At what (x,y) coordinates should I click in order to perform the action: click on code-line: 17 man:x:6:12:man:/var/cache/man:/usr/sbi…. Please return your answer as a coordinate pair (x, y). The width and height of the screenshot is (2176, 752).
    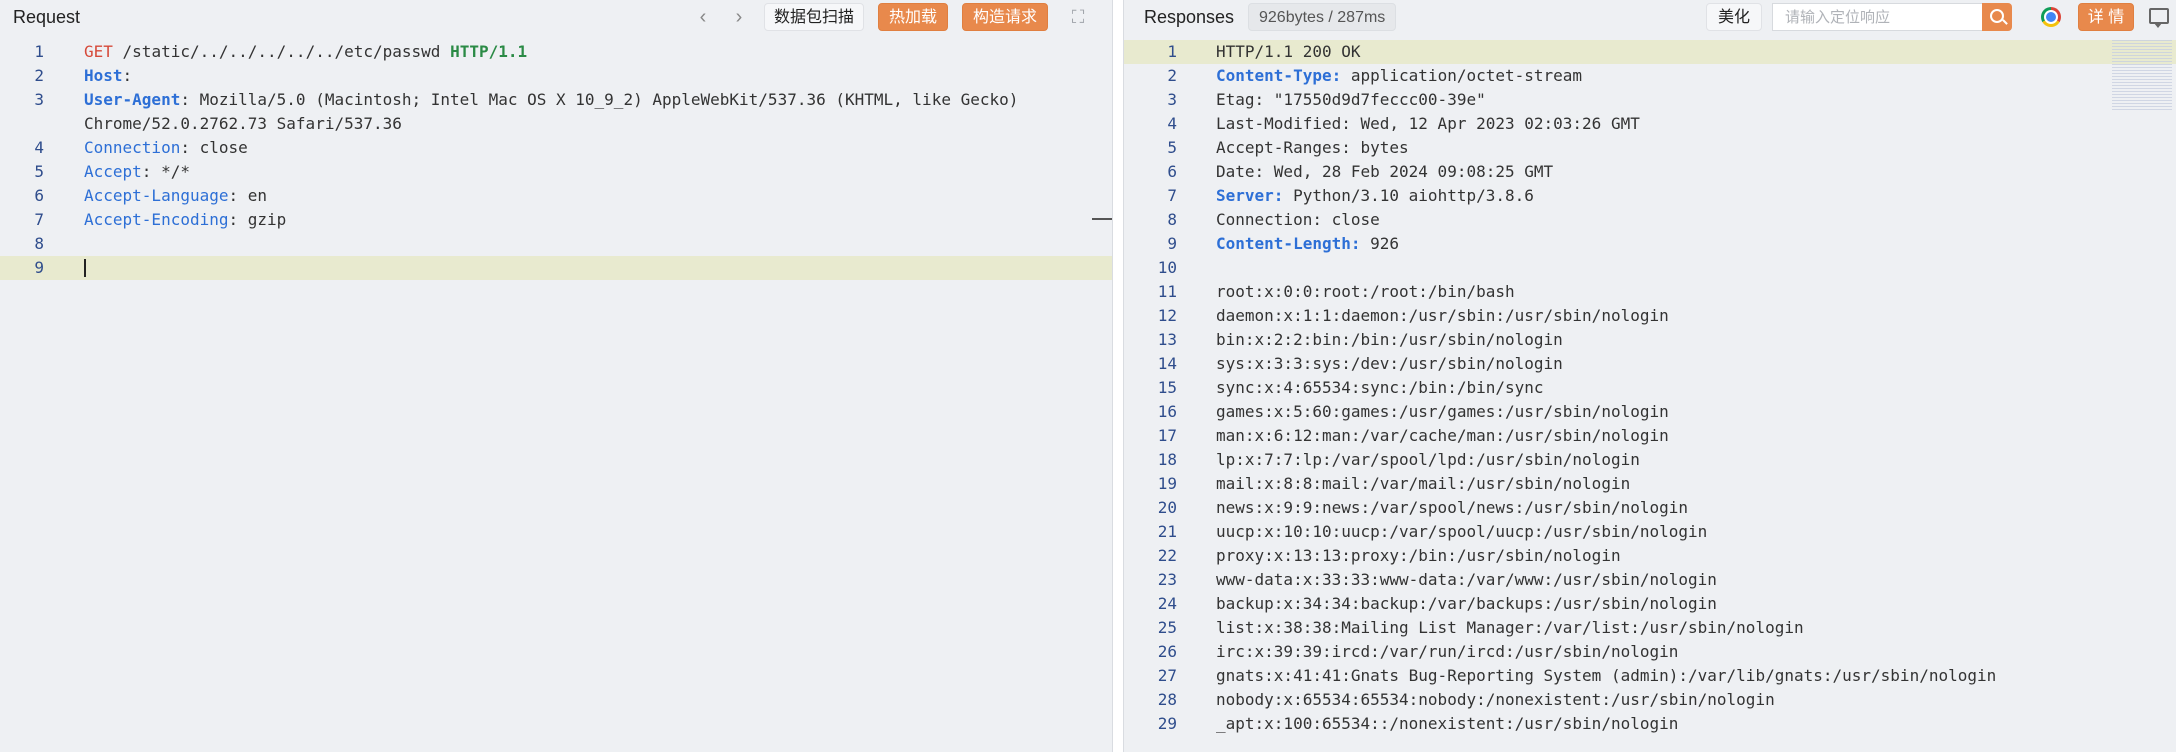
    Looking at the image, I should click on (1650, 436).